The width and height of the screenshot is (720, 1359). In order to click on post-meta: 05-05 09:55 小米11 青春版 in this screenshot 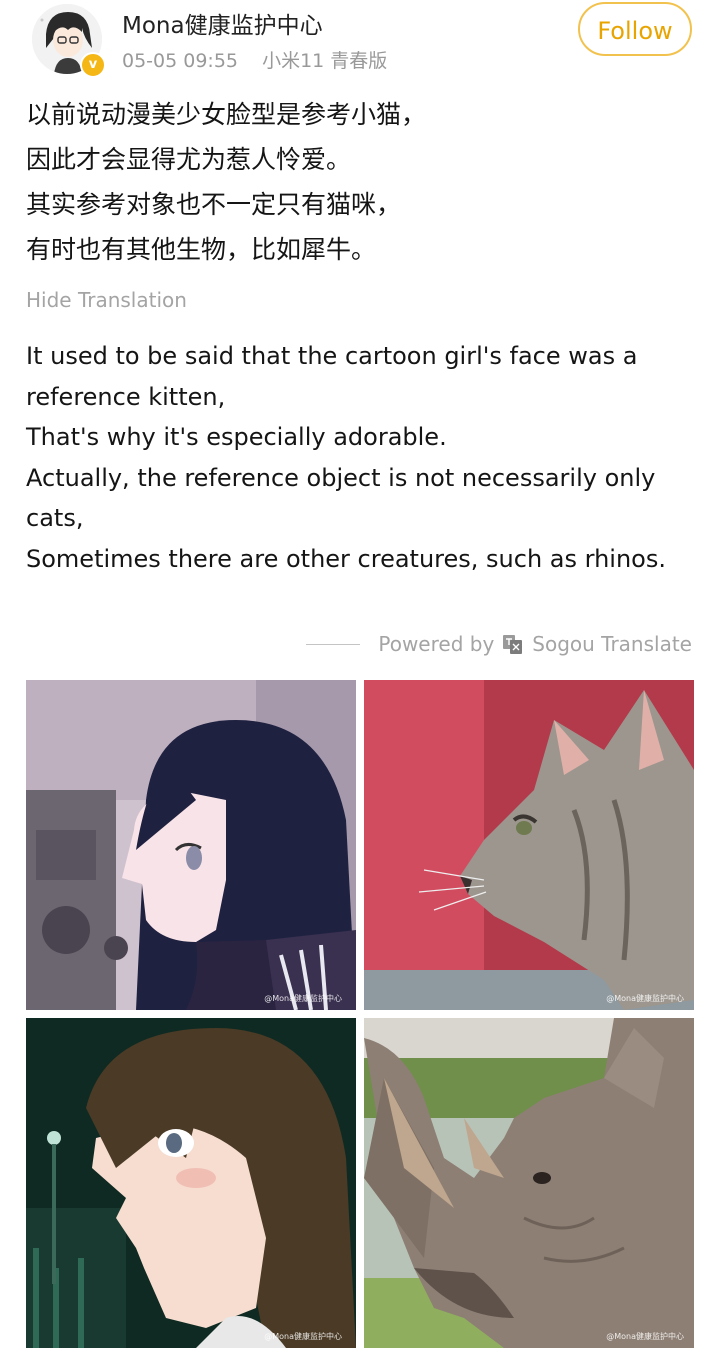, I will do `click(263, 59)`.